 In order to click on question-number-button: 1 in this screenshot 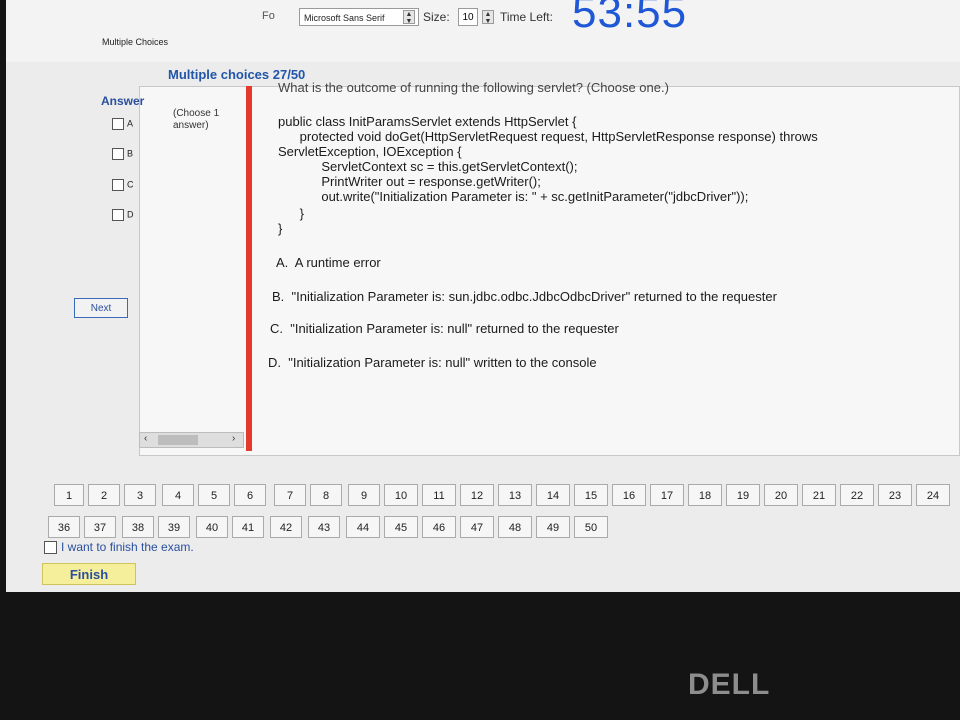, I will do `click(69, 495)`.